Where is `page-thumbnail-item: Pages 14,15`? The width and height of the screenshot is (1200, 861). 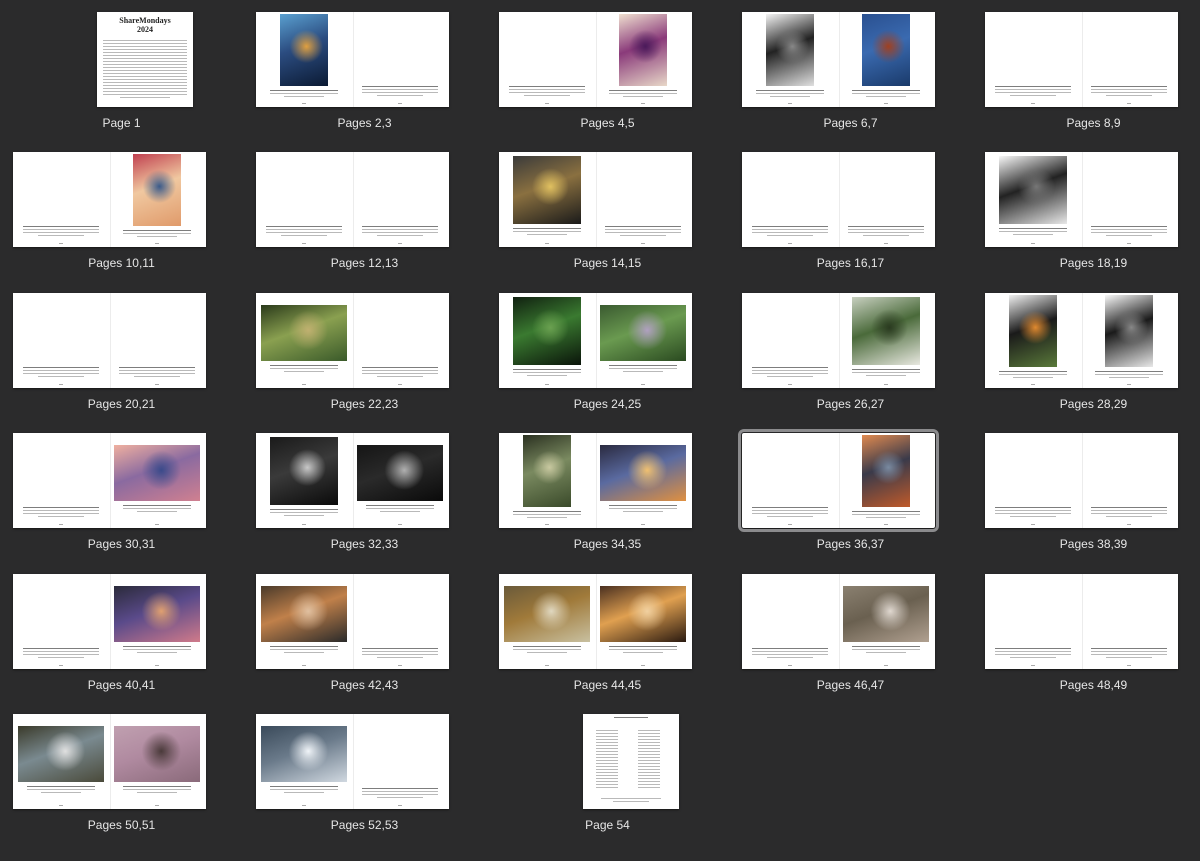 page-thumbnail-item: Pages 14,15 is located at coordinates (607, 210).